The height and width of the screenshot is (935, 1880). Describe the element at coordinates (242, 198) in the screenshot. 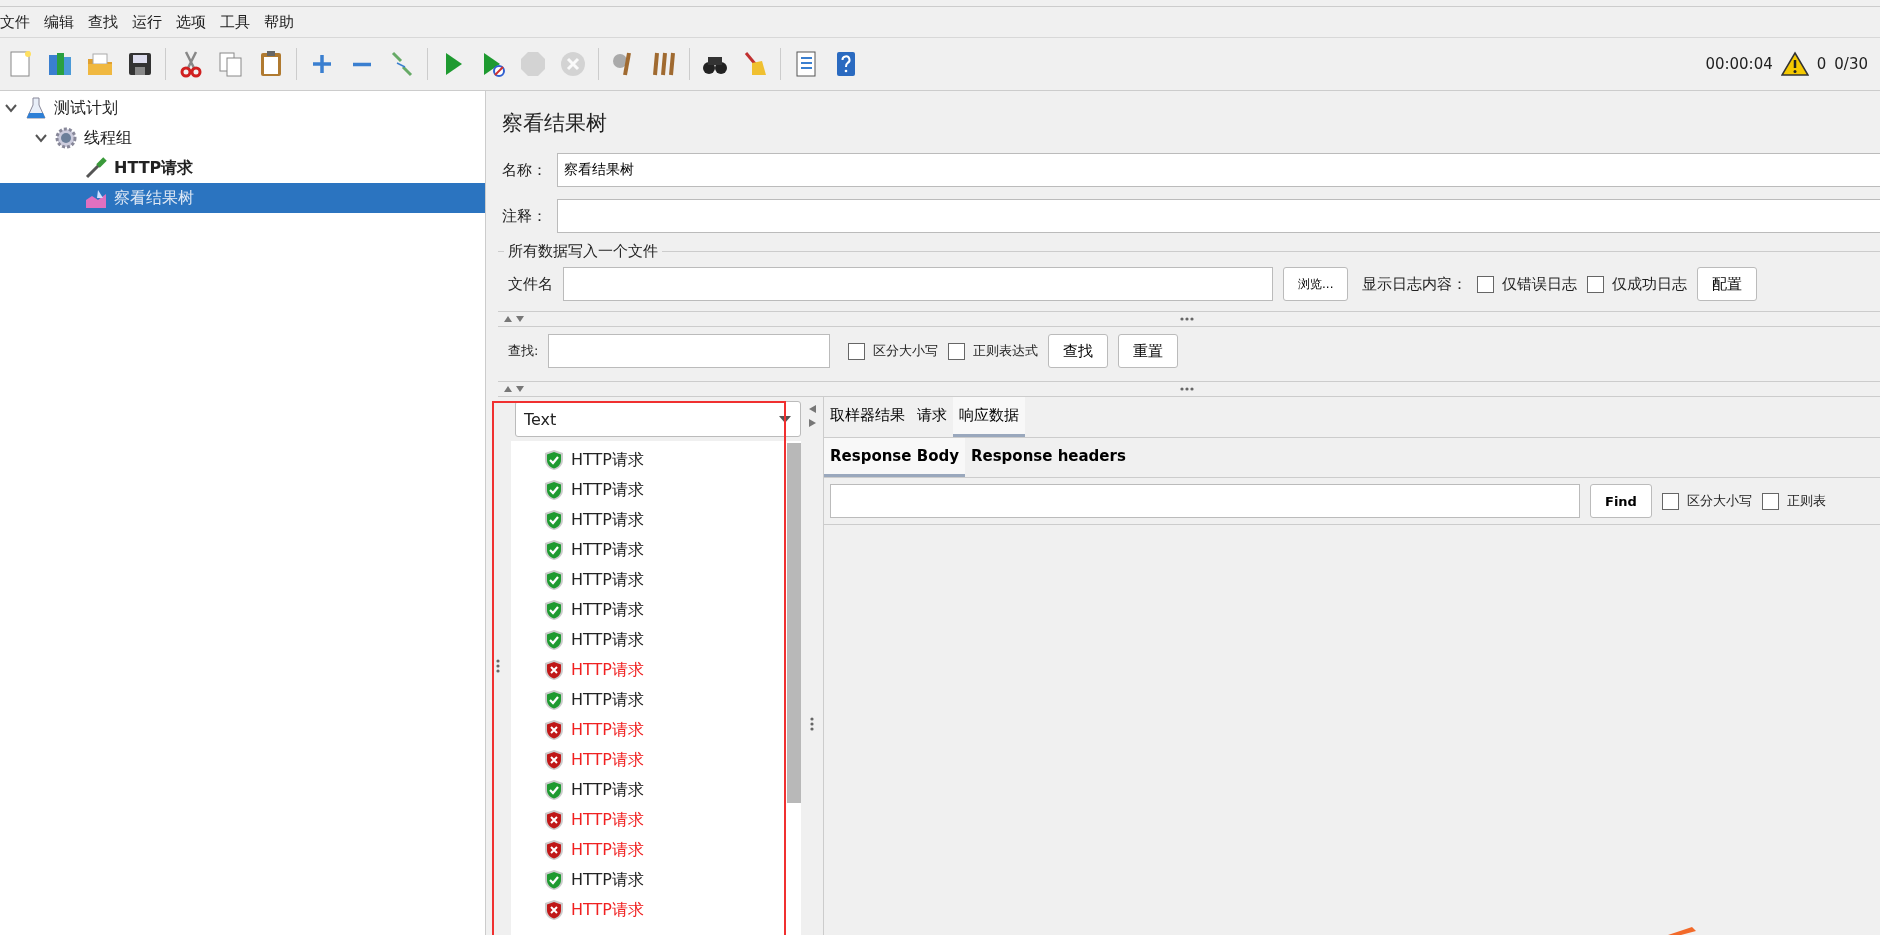

I see `tree-item: 察看结果树` at that location.